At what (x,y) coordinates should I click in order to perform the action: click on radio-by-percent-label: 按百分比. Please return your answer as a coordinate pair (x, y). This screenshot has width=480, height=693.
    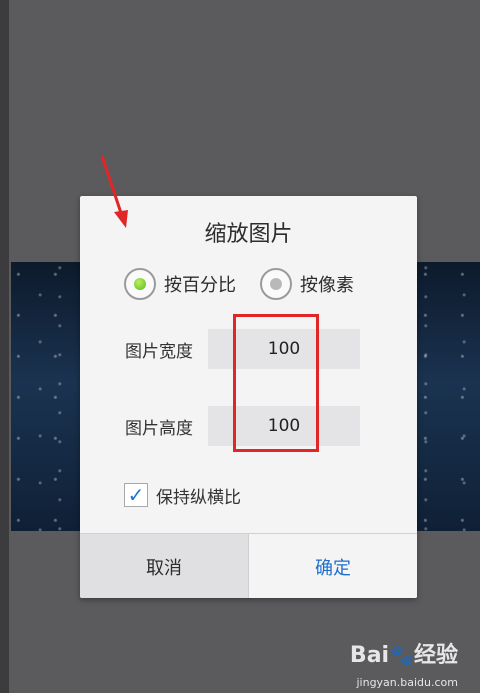
    Looking at the image, I should click on (200, 285).